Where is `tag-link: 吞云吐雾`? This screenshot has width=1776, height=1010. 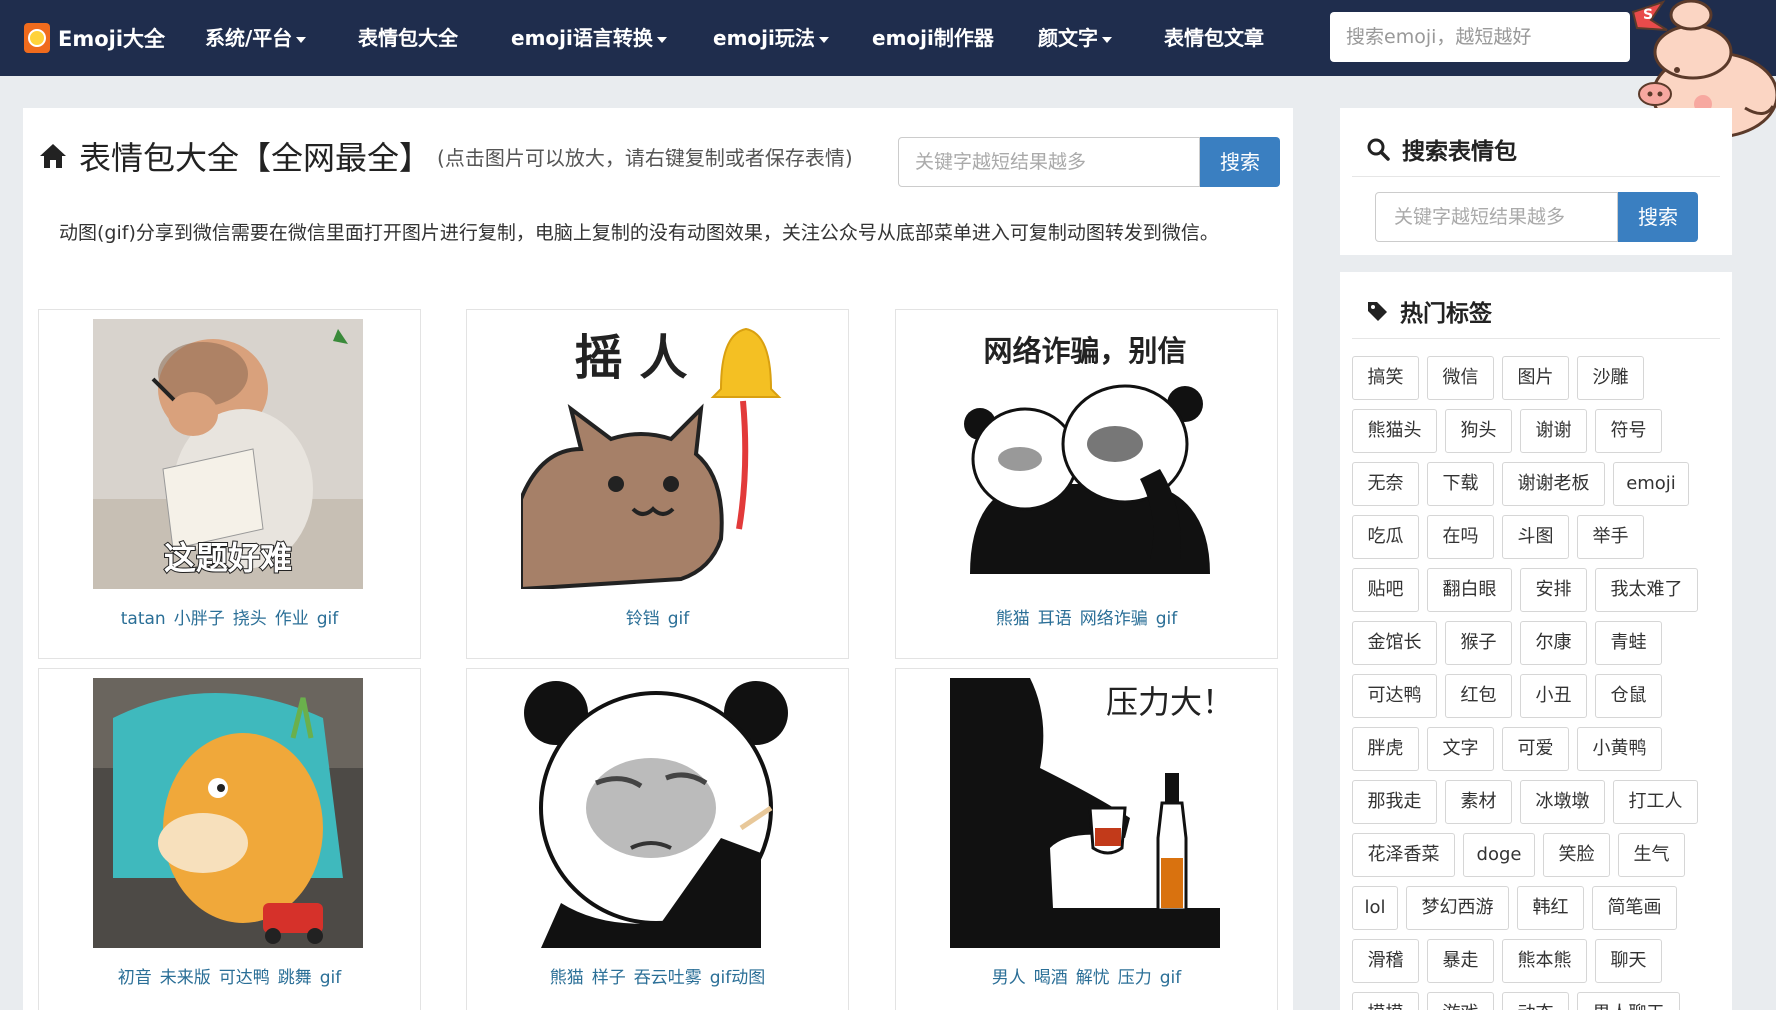 tag-link: 吞云吐雾 is located at coordinates (668, 978).